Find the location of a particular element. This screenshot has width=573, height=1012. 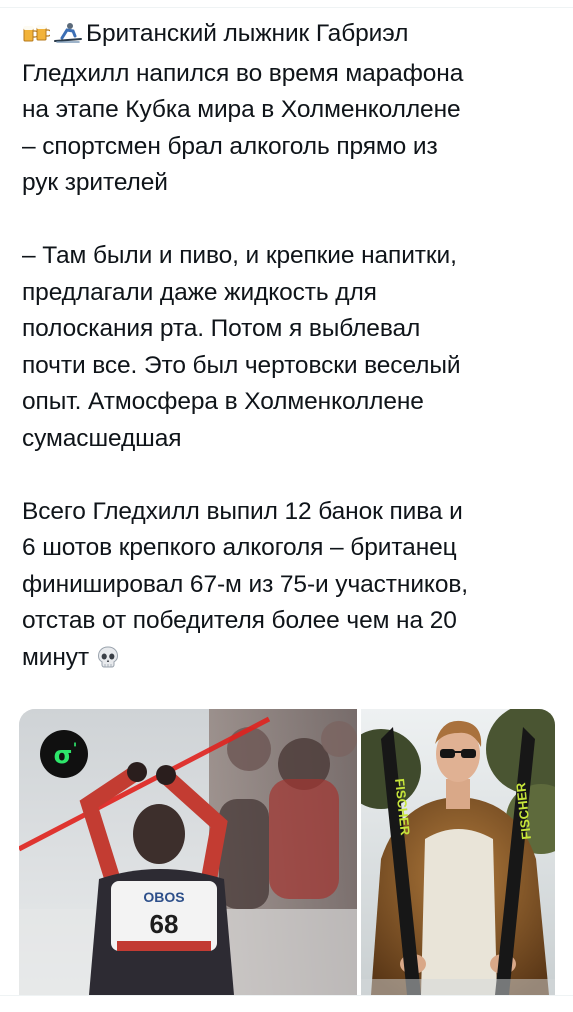

skull-icon is located at coordinates (108, 661).